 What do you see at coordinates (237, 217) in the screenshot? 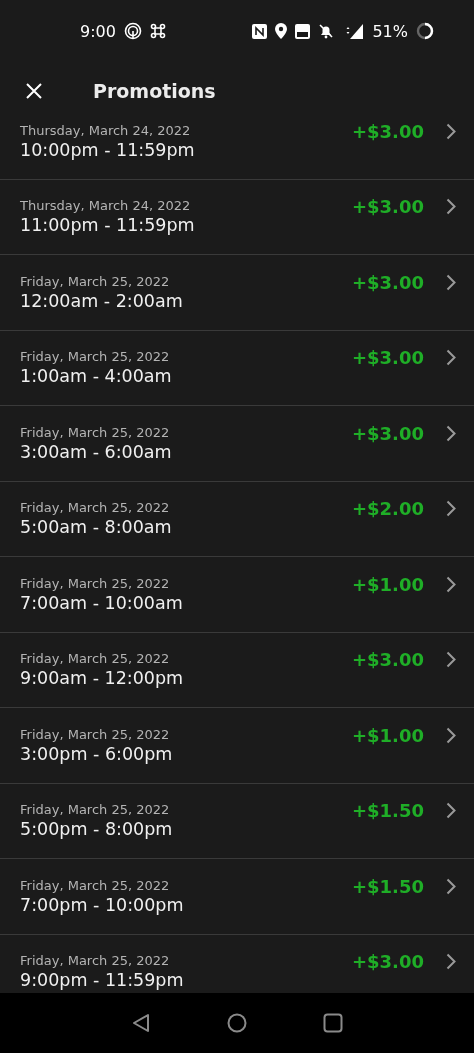
I see `promotion-row: Thursday, March 24, 2022 11:00pm - 11:59pm +$3.00` at bounding box center [237, 217].